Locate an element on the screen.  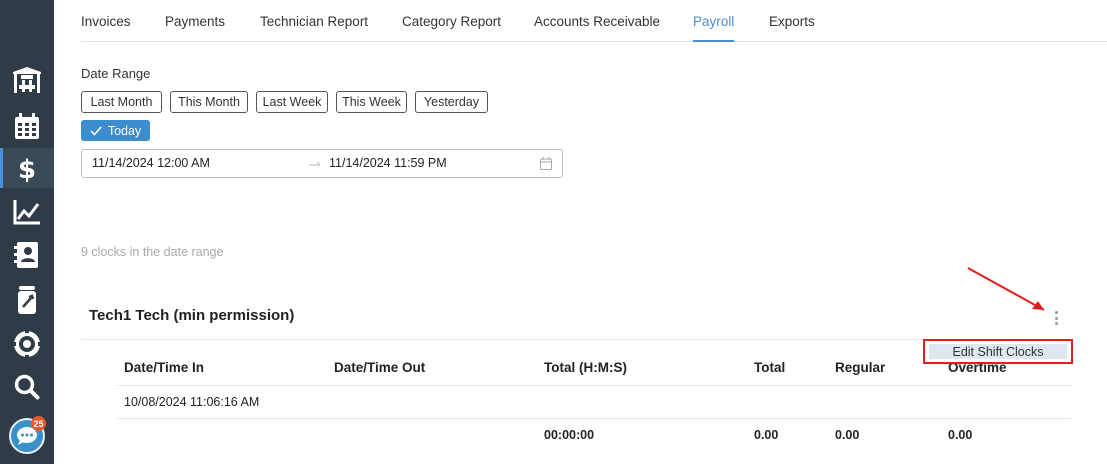
chat-badge: 25 is located at coordinates (38, 423).